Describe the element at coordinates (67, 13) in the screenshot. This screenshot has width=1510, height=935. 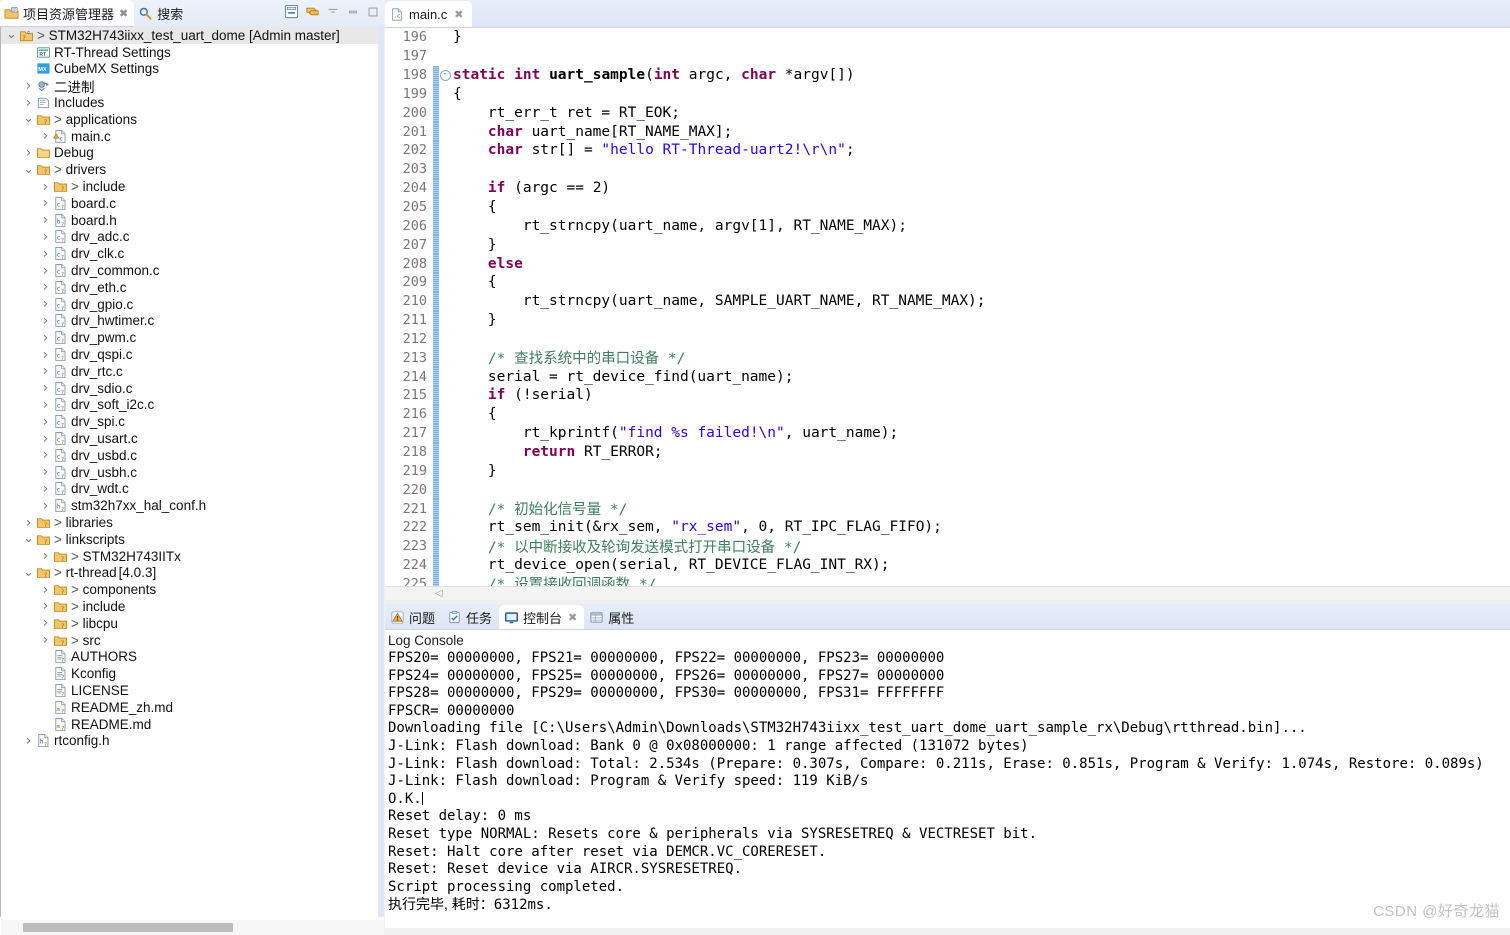
I see `tab-project-explorer: 项目资源管理器 ✖` at that location.